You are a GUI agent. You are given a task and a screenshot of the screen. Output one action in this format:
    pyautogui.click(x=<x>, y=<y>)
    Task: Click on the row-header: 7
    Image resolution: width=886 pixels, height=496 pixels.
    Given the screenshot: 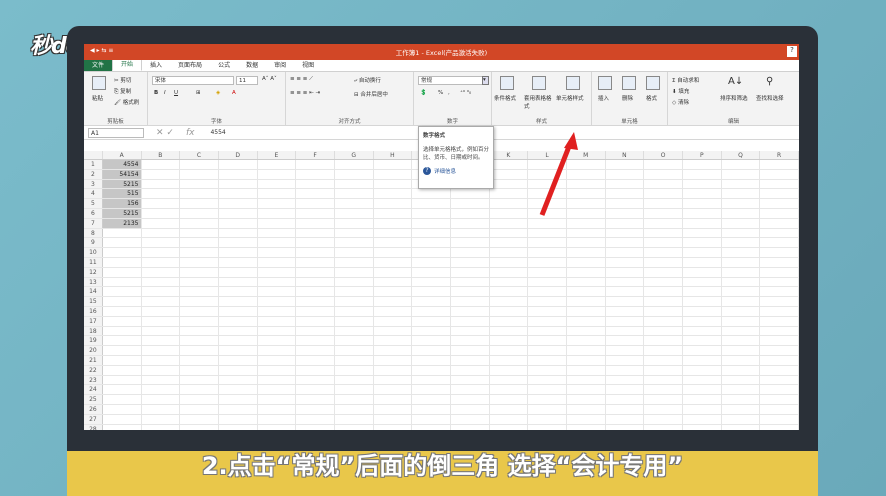 What is the action you would take?
    pyautogui.click(x=93, y=223)
    